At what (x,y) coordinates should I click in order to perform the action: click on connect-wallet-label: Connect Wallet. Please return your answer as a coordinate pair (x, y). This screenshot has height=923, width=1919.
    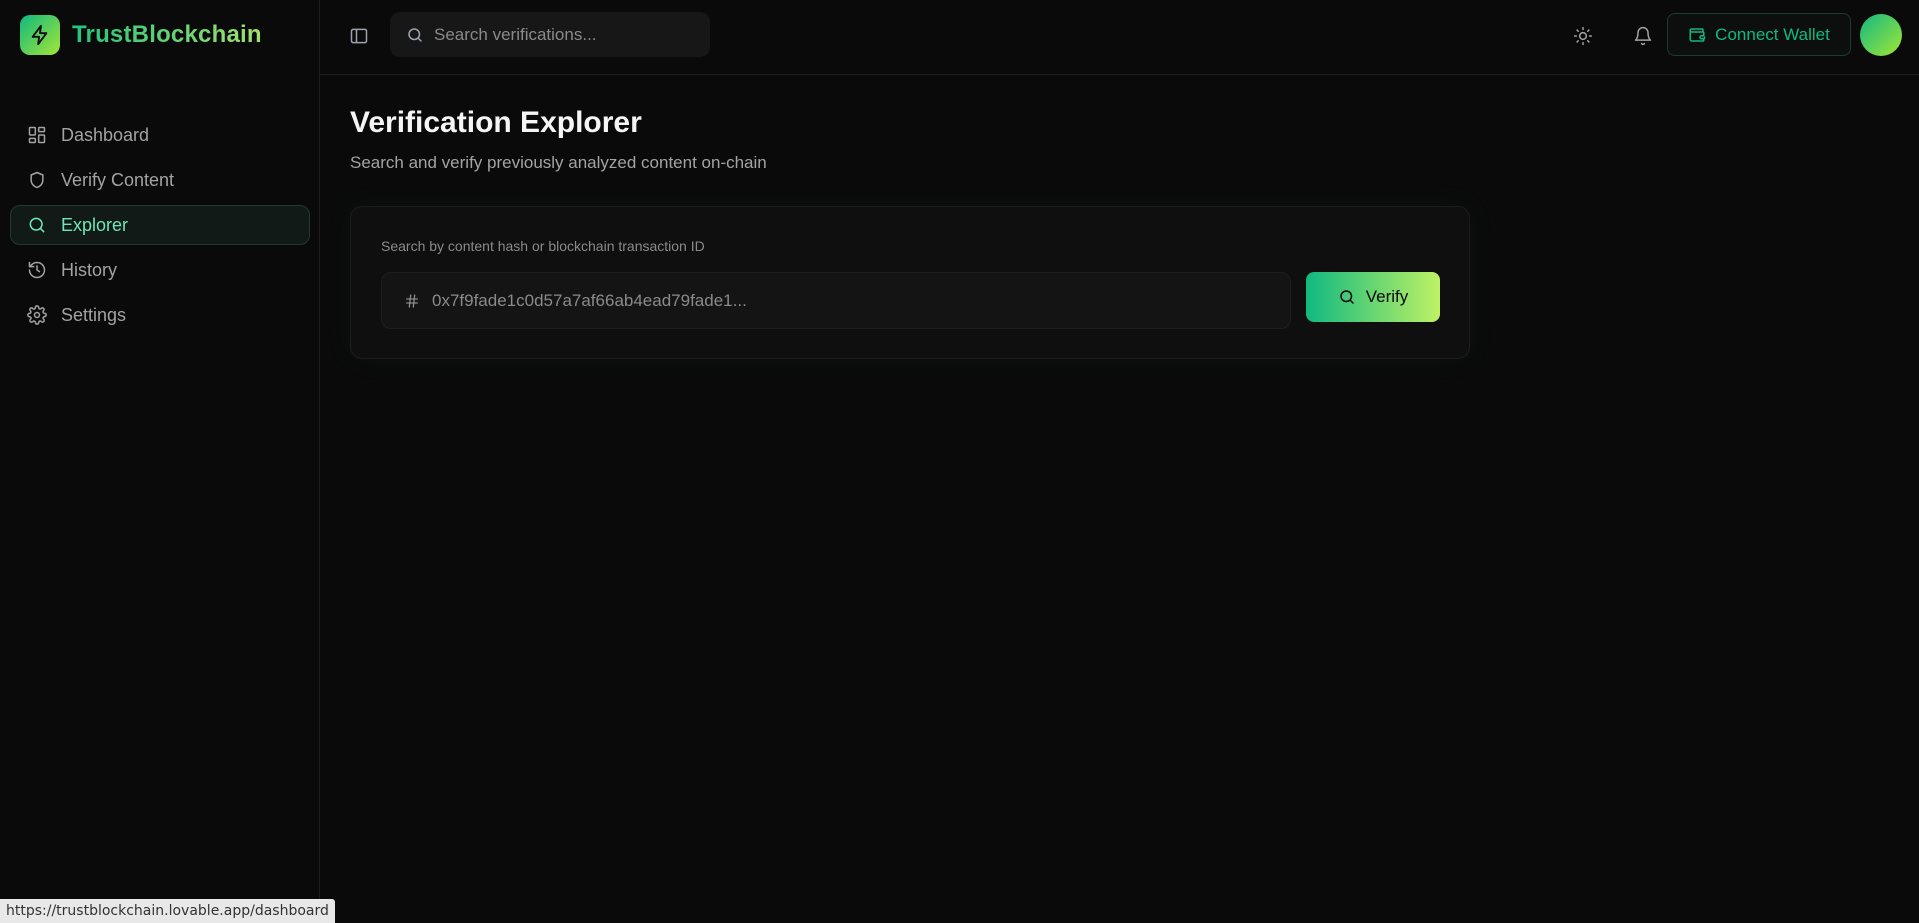
    Looking at the image, I should click on (1772, 34).